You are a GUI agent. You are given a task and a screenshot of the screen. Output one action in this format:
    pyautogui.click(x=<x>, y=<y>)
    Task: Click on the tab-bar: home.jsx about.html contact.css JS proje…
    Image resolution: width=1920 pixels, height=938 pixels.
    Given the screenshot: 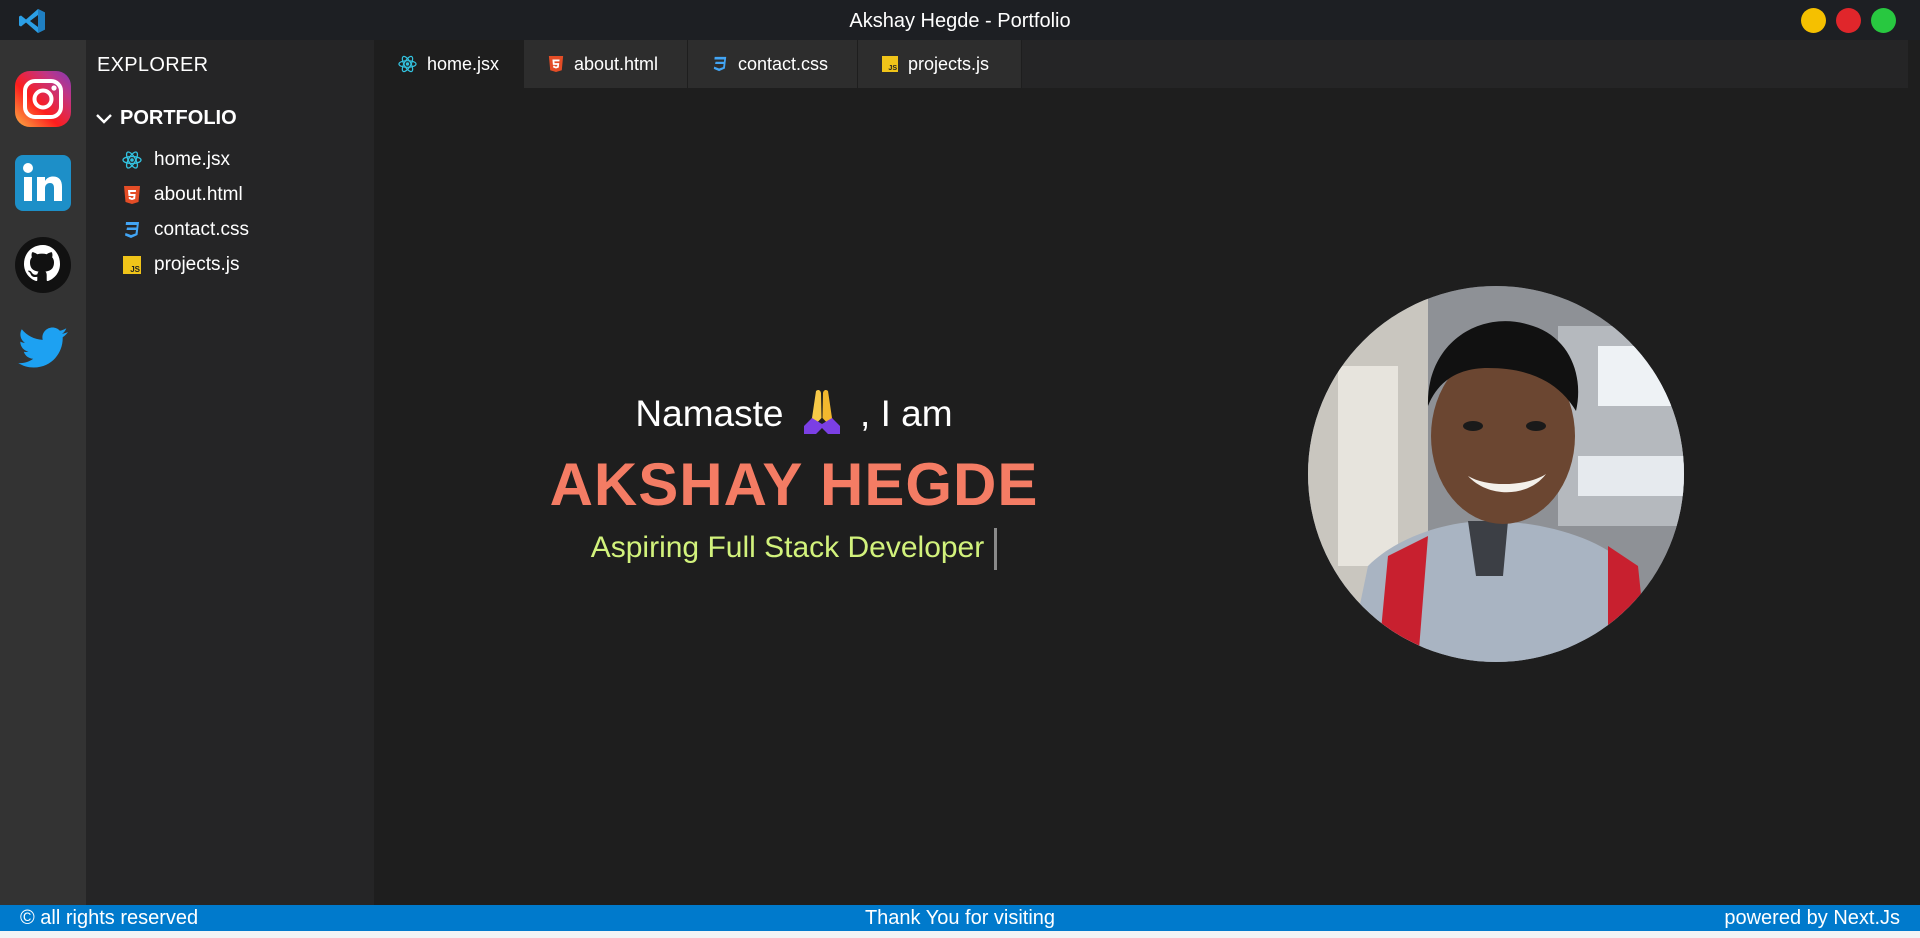 What is the action you would take?
    pyautogui.click(x=1141, y=64)
    